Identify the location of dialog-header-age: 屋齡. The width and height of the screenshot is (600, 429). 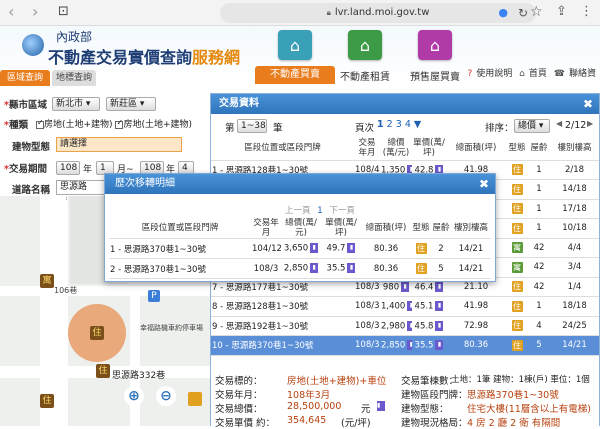
(441, 228).